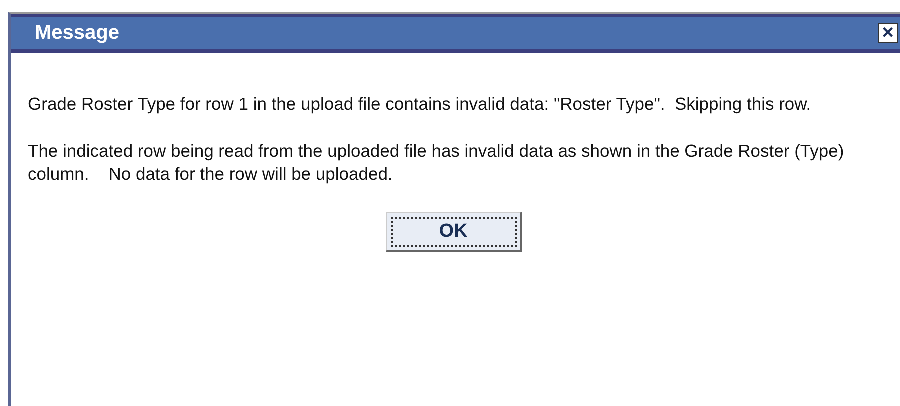 The height and width of the screenshot is (406, 900). Describe the element at coordinates (454, 232) in the screenshot. I see `ok-button: OK` at that location.